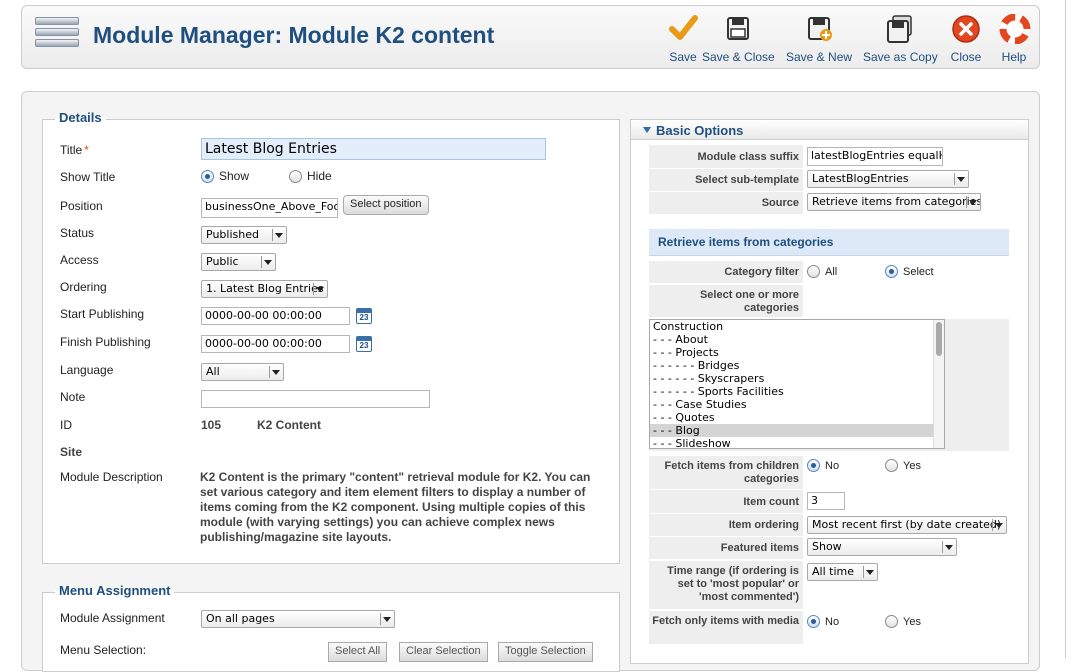 The image size is (1076, 672). I want to click on close-label: Close, so click(966, 57).